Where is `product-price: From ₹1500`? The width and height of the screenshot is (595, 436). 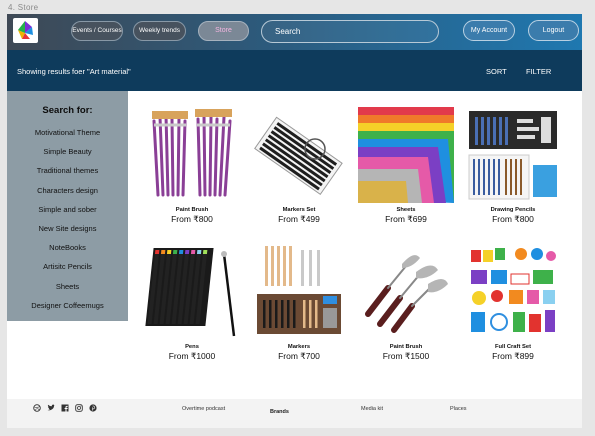
product-price: From ₹1500 is located at coordinates (406, 356).